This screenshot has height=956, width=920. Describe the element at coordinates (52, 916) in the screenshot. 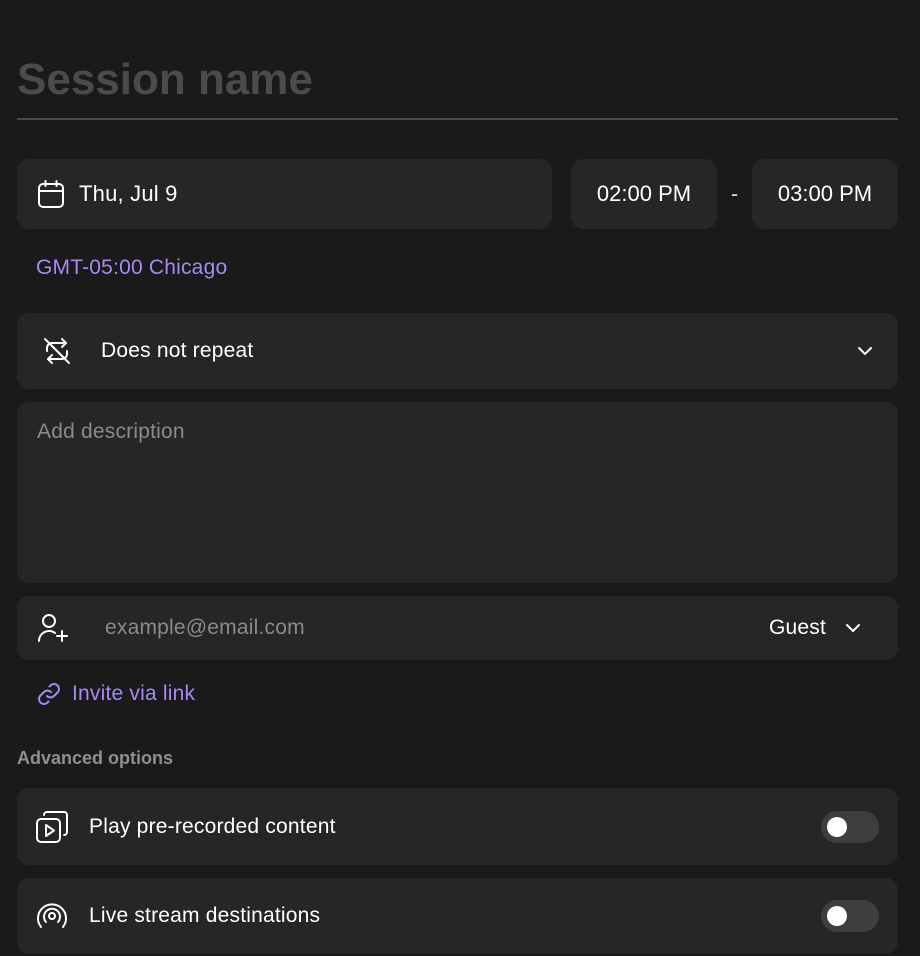

I see `broadcast-icon` at that location.